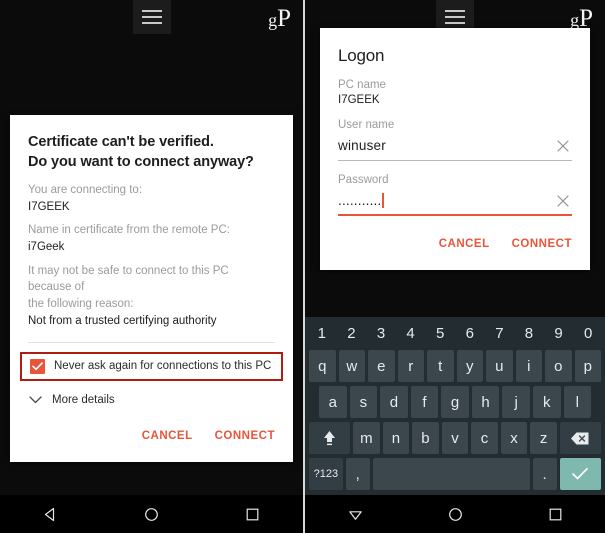  Describe the element at coordinates (469, 366) in the screenshot. I see `key-y: y` at that location.